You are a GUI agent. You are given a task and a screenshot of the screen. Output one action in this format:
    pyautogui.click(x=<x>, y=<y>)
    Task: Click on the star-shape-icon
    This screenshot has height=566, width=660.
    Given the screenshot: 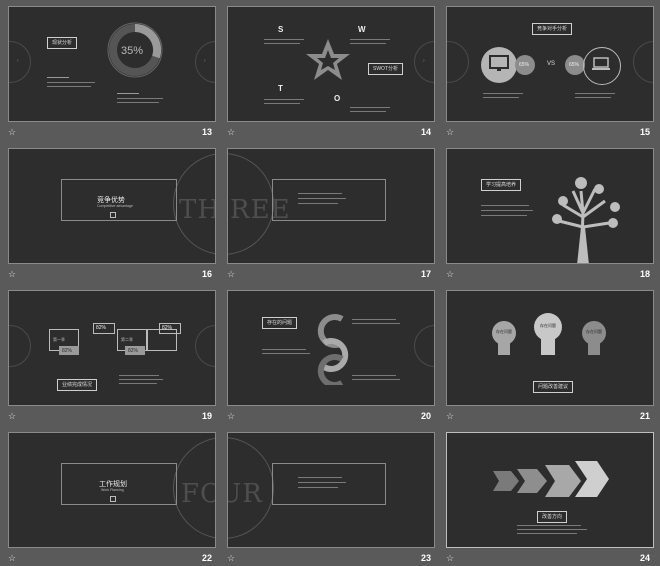 What is the action you would take?
    pyautogui.click(x=328, y=59)
    